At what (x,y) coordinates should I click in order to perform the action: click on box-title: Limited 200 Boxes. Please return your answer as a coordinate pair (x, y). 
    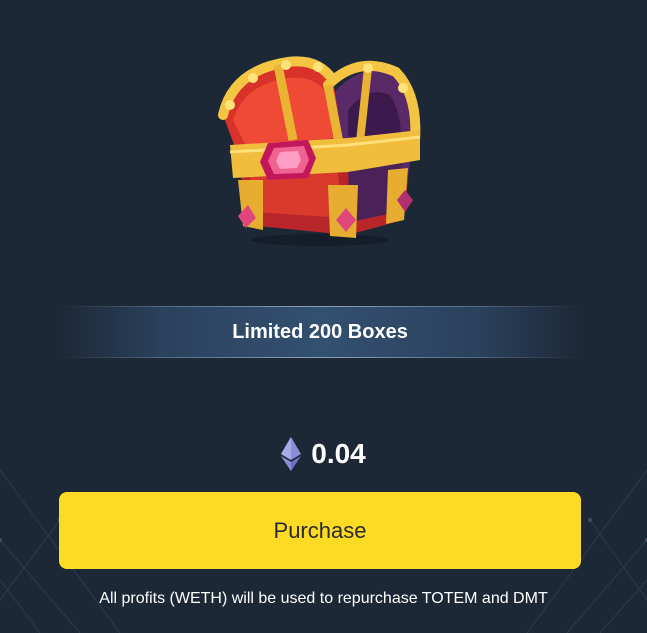
    Looking at the image, I should click on (320, 332).